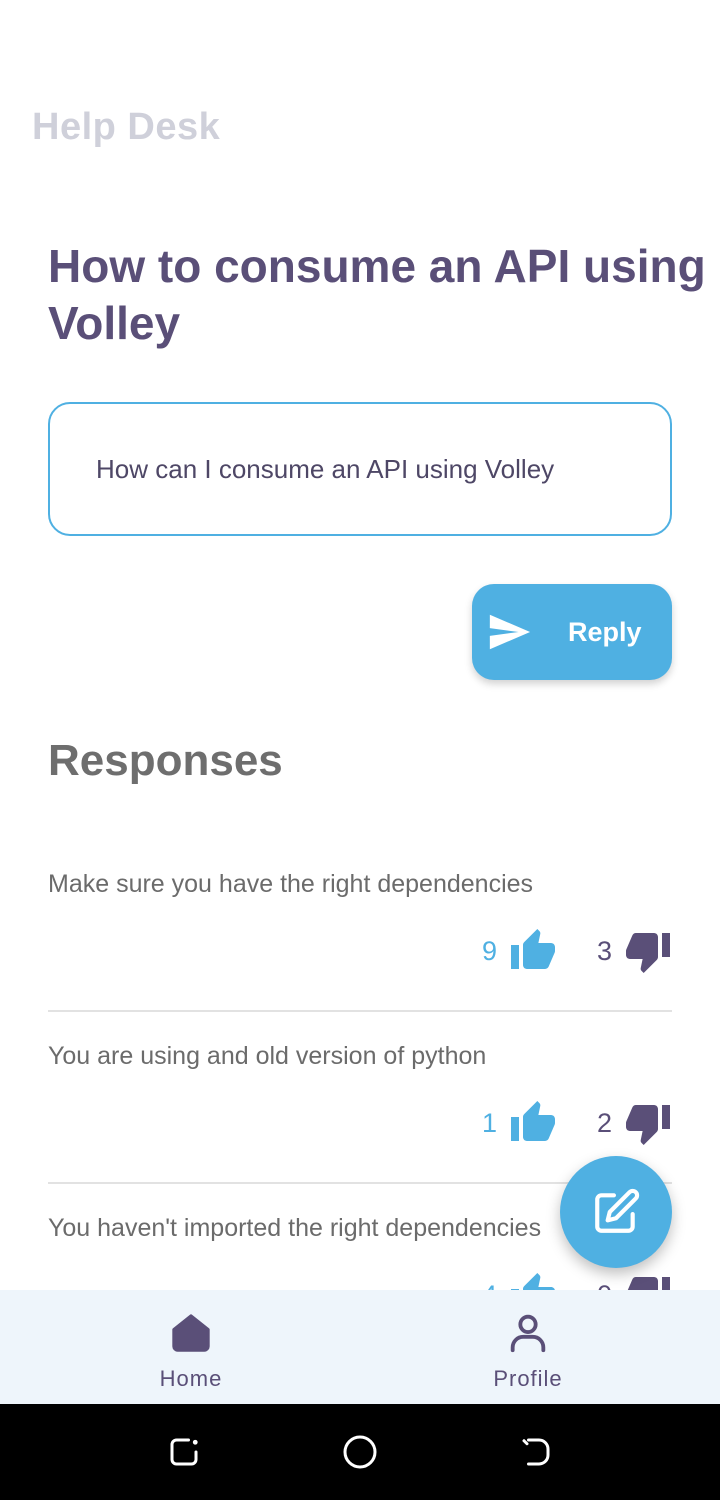 The image size is (720, 1500). What do you see at coordinates (489, 1285) in the screenshot?
I see `like-count: 4` at bounding box center [489, 1285].